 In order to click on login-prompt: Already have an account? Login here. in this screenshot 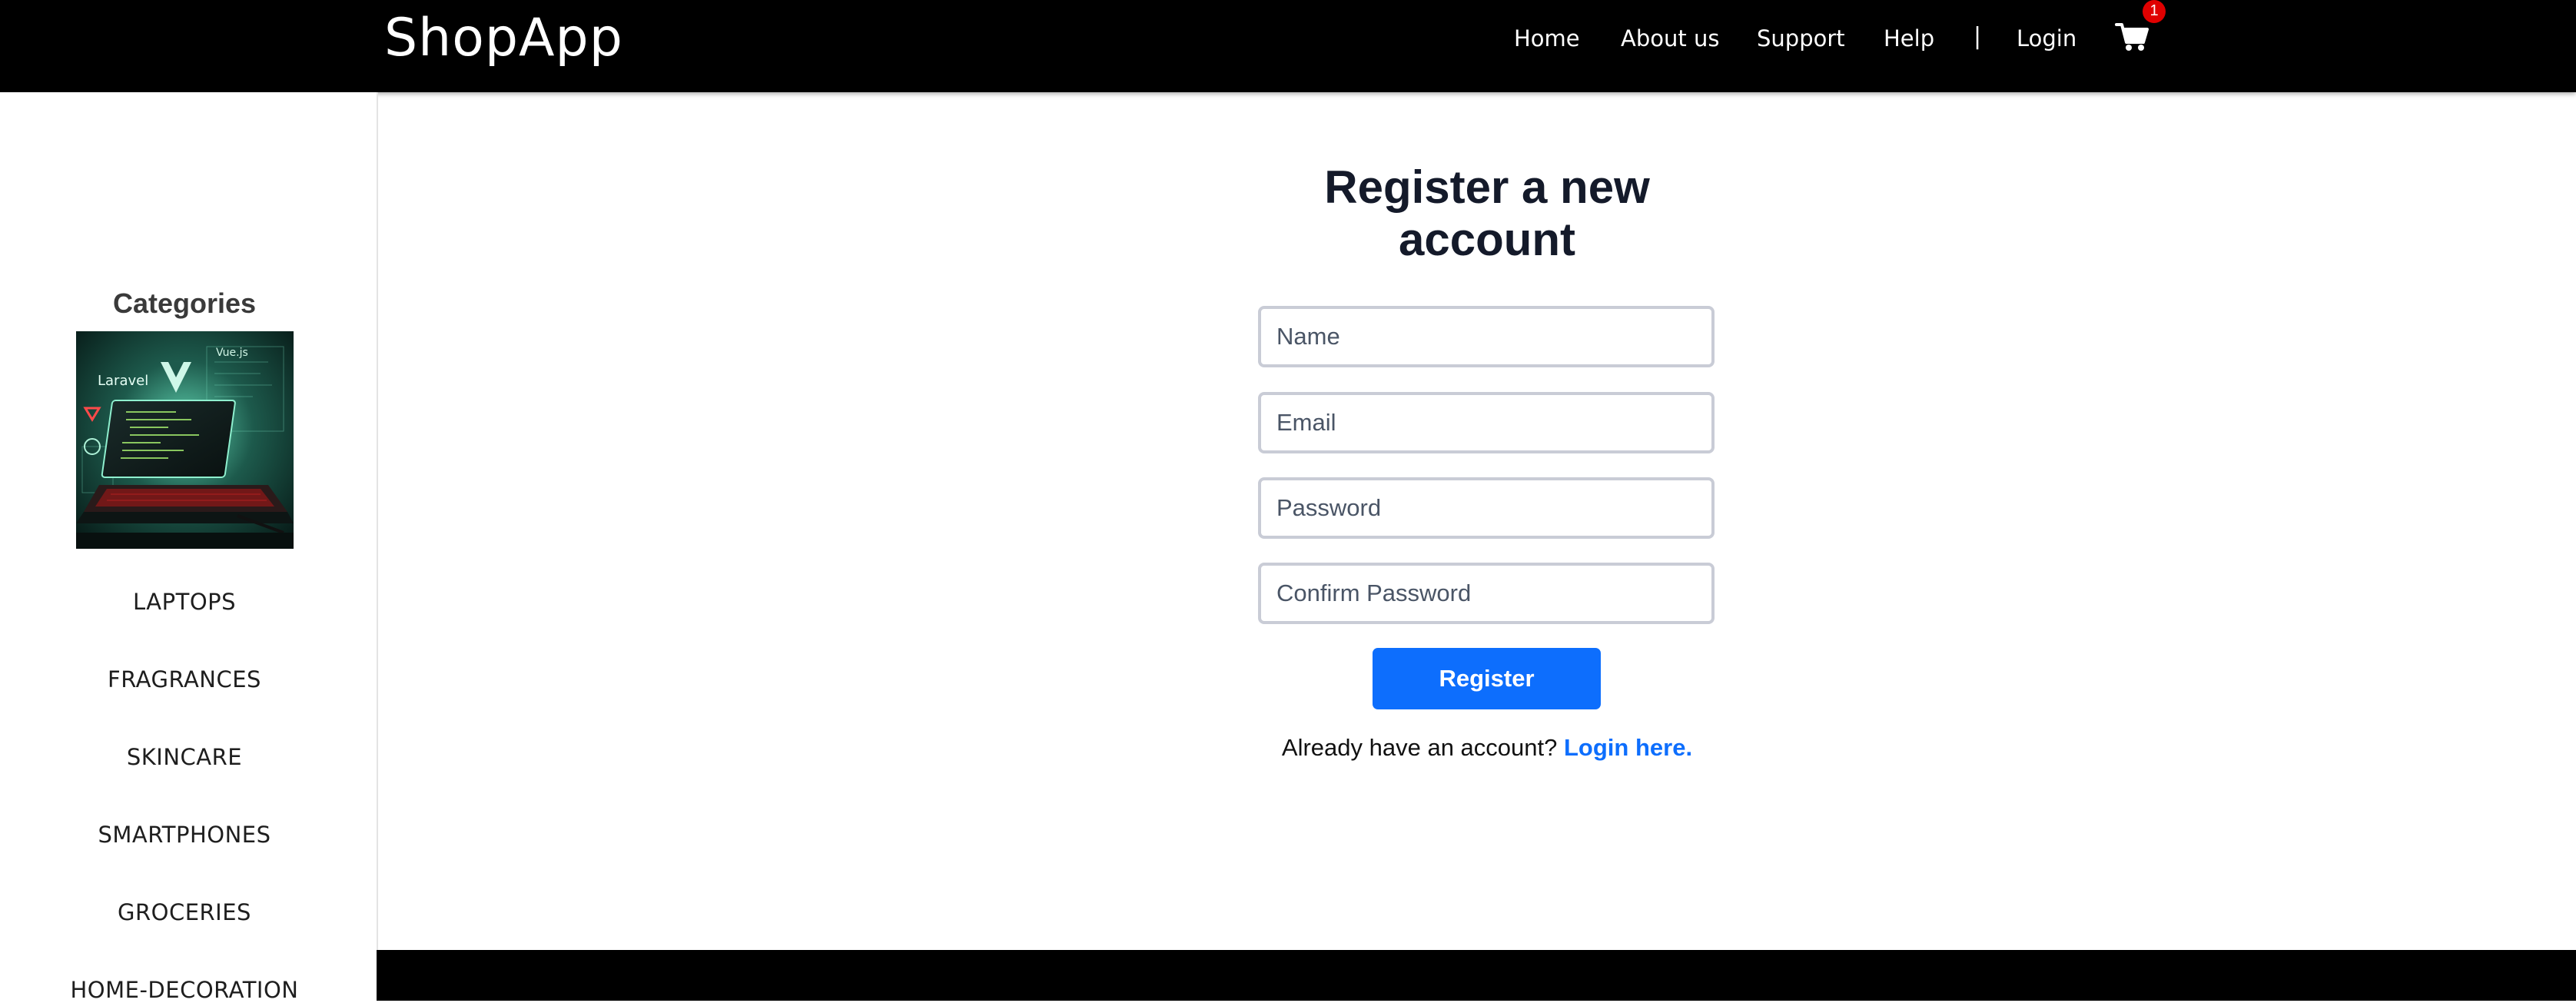, I will do `click(1487, 748)`.